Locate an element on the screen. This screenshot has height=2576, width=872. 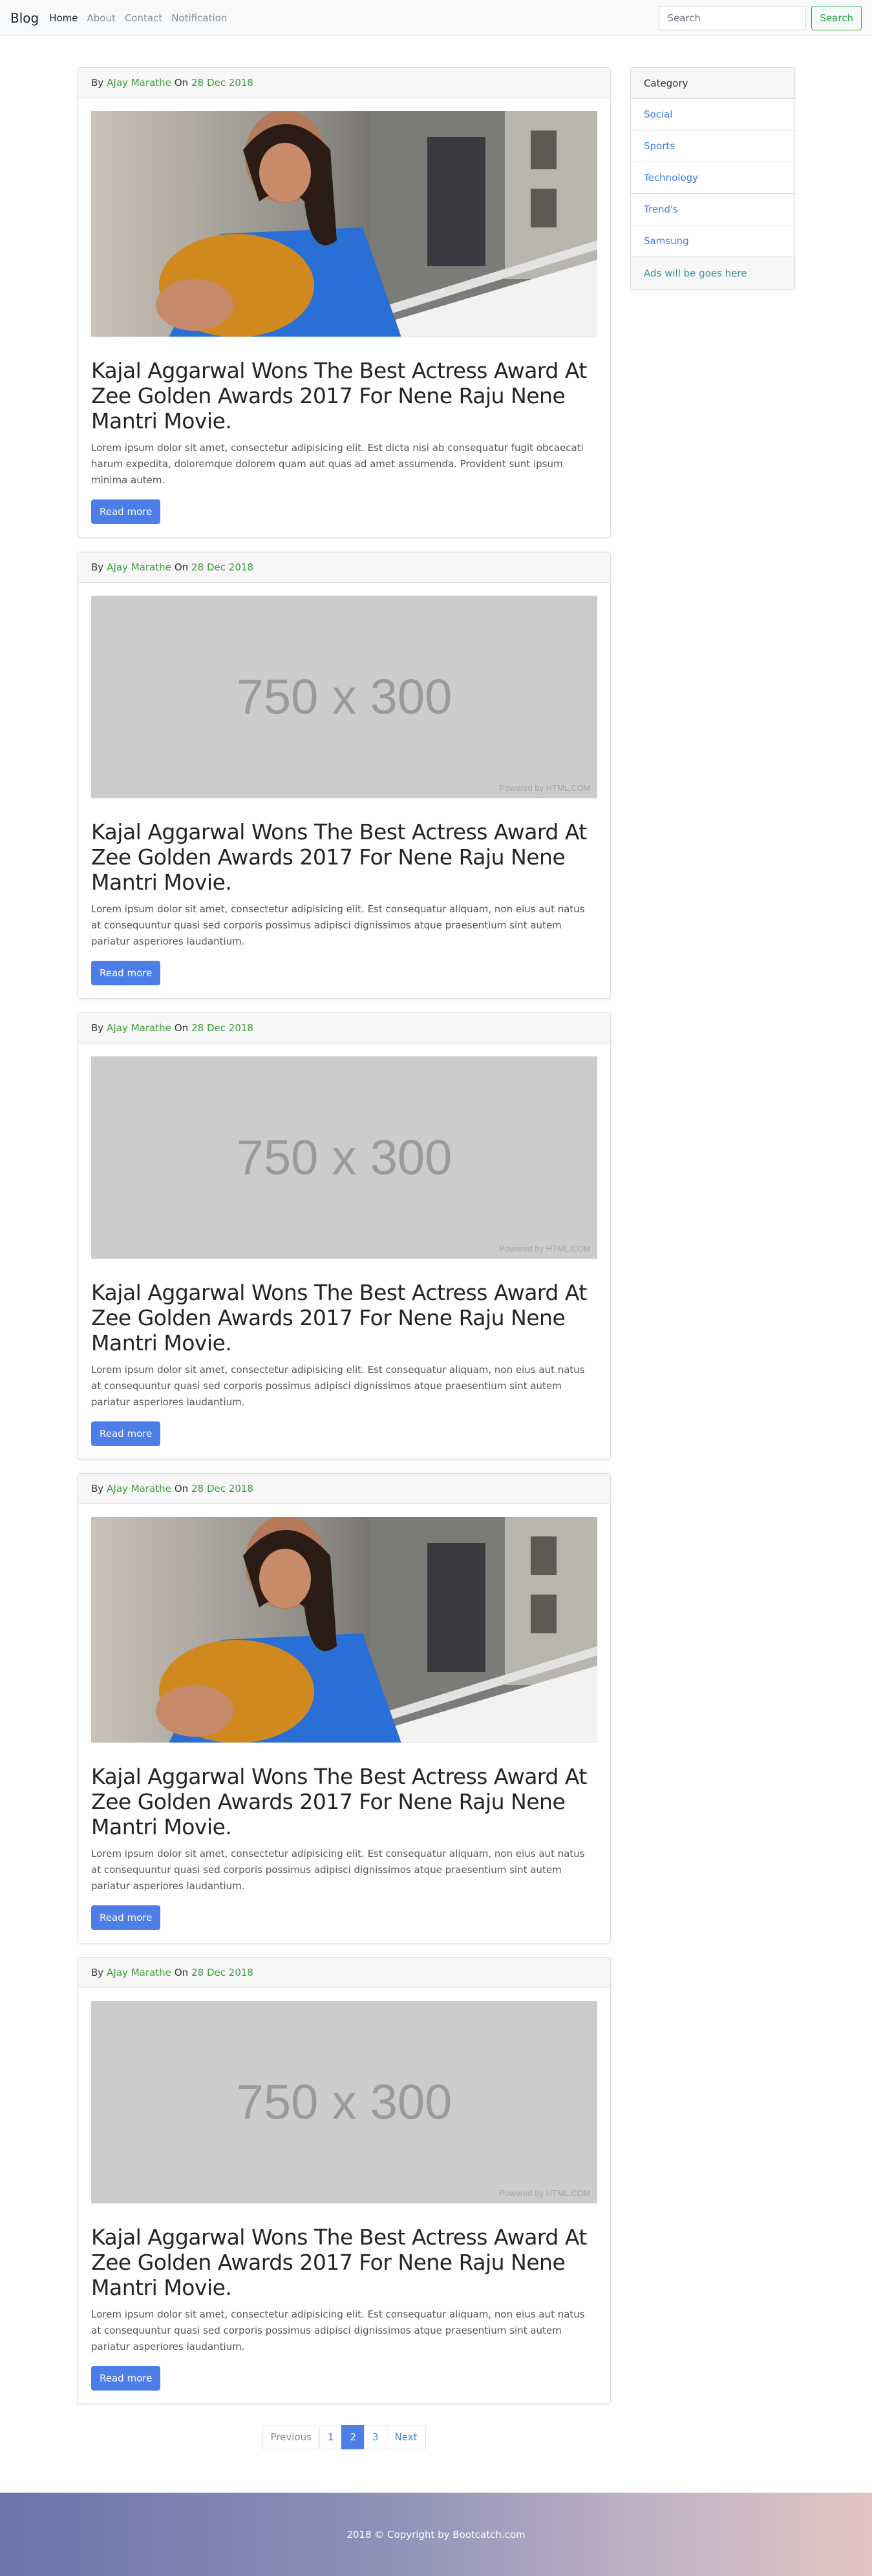
category-item-trends: Trend's is located at coordinates (712, 209).